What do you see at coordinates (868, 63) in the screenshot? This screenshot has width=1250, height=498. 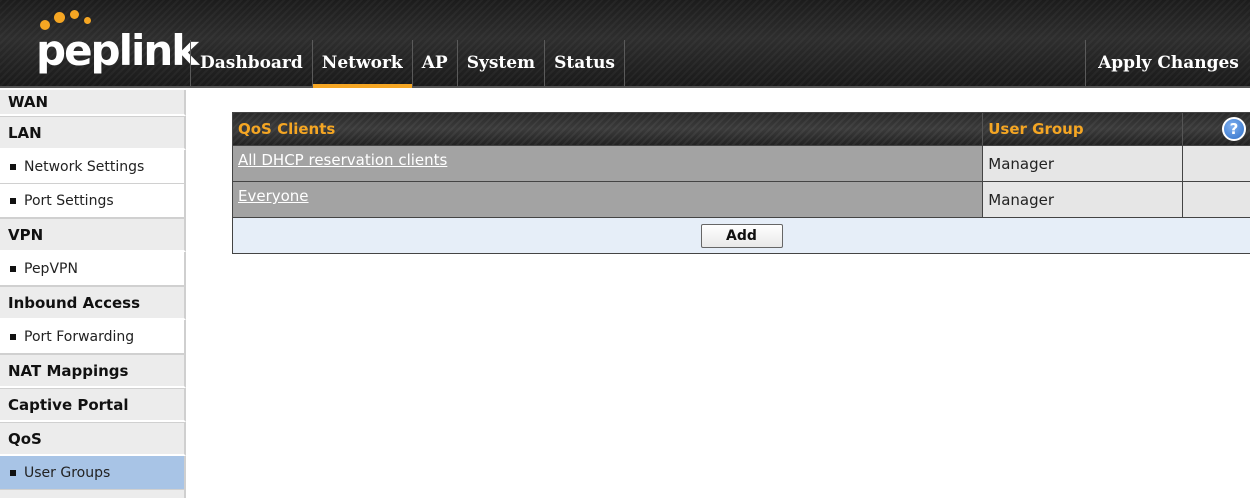 I see `nav-spacer` at bounding box center [868, 63].